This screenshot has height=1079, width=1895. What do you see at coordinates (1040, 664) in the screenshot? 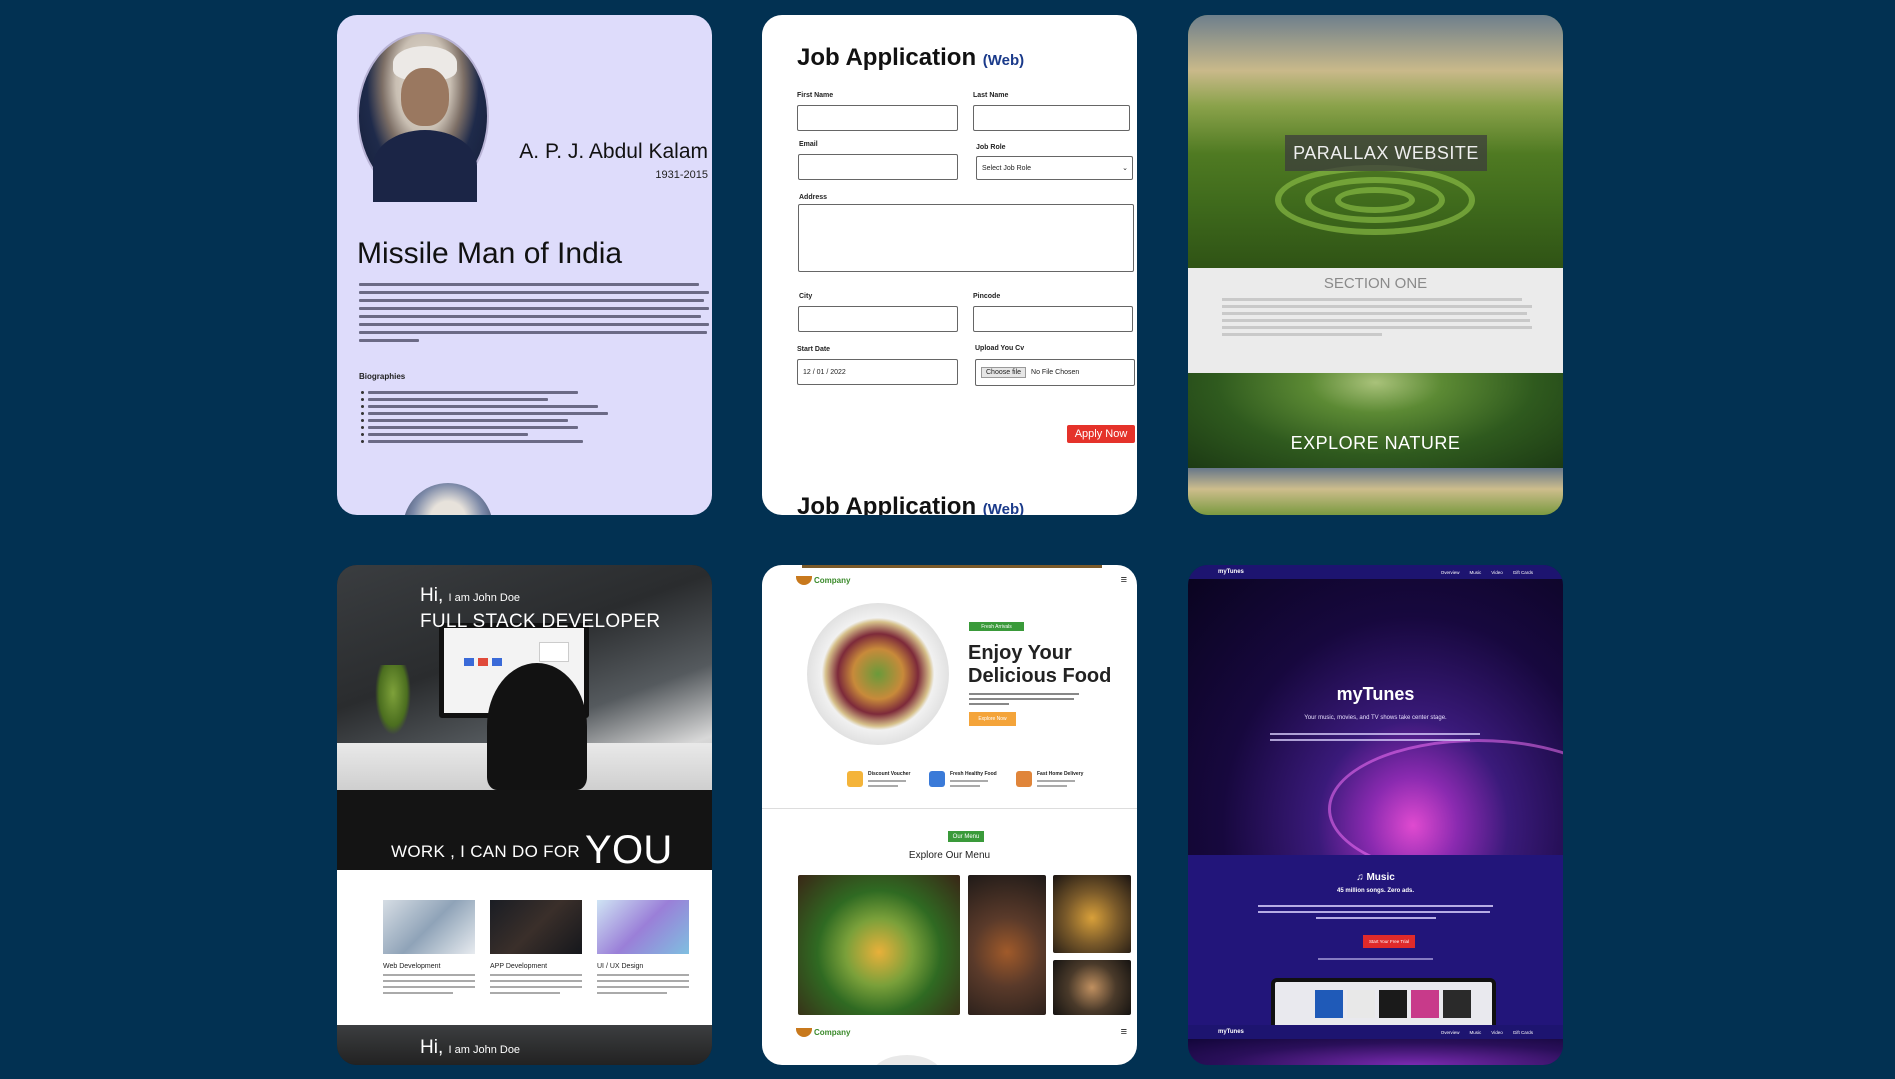
I see `food-hero-heading: Enjoy Your Delicious Food` at bounding box center [1040, 664].